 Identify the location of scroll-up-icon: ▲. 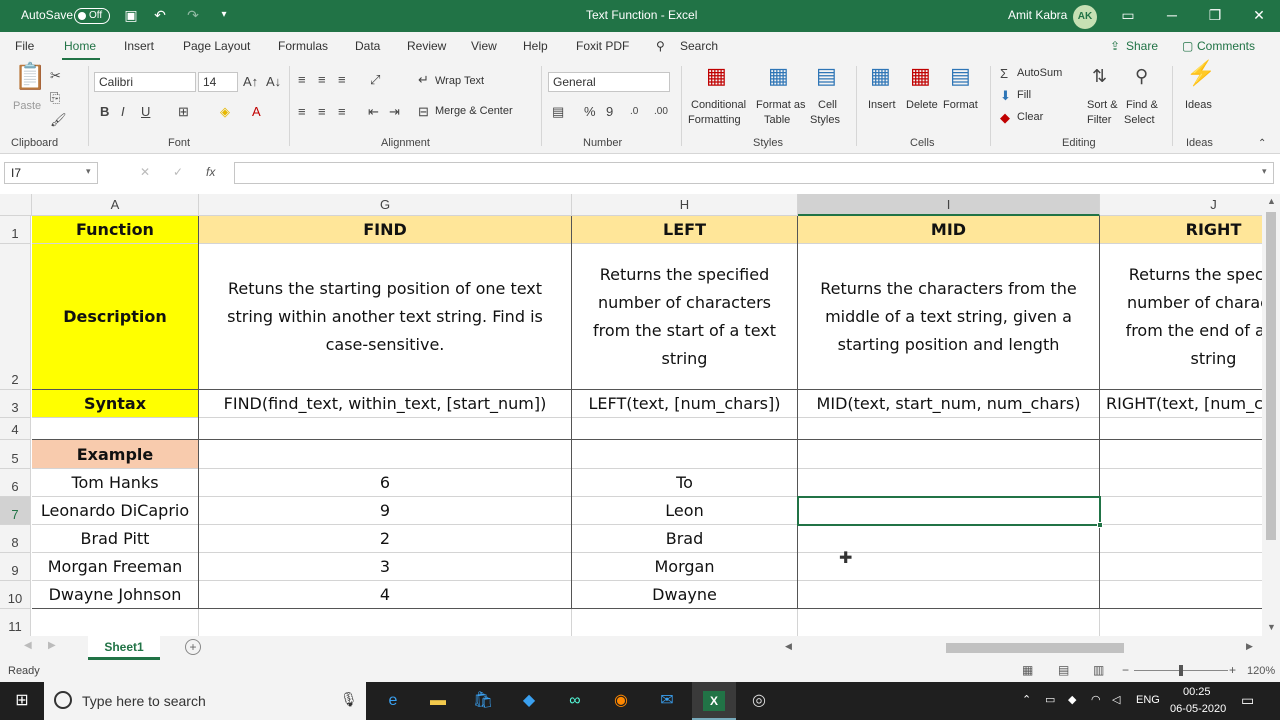
(1271, 201).